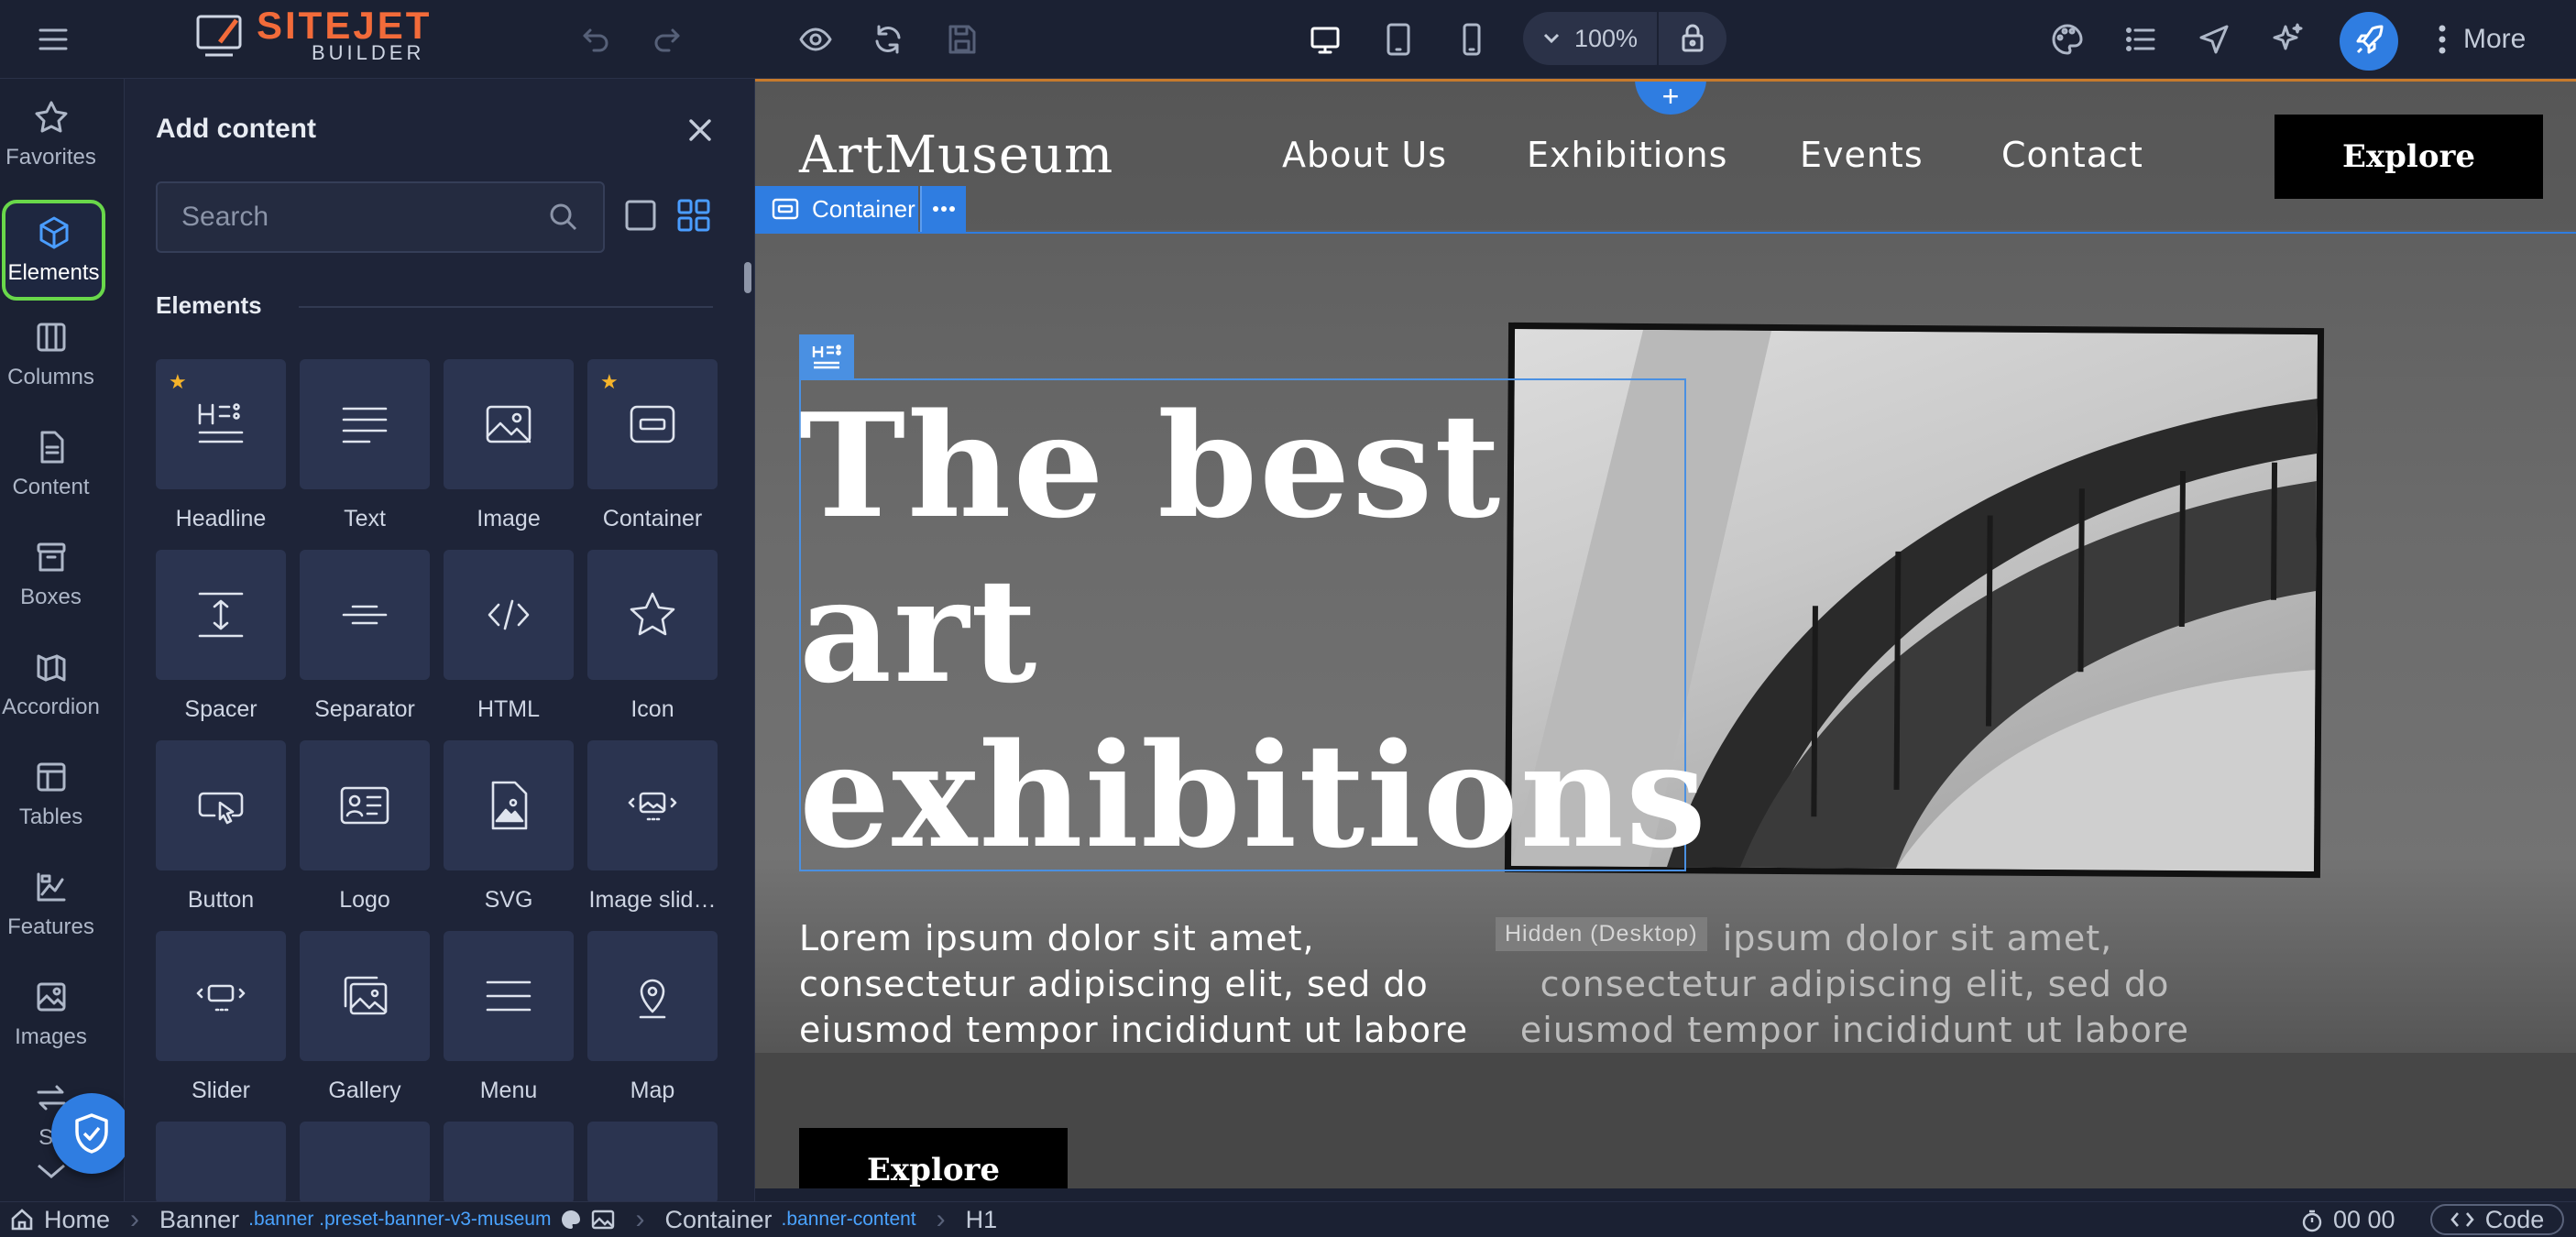  I want to click on nav-link-exhibitions: Exhibitions, so click(1627, 155).